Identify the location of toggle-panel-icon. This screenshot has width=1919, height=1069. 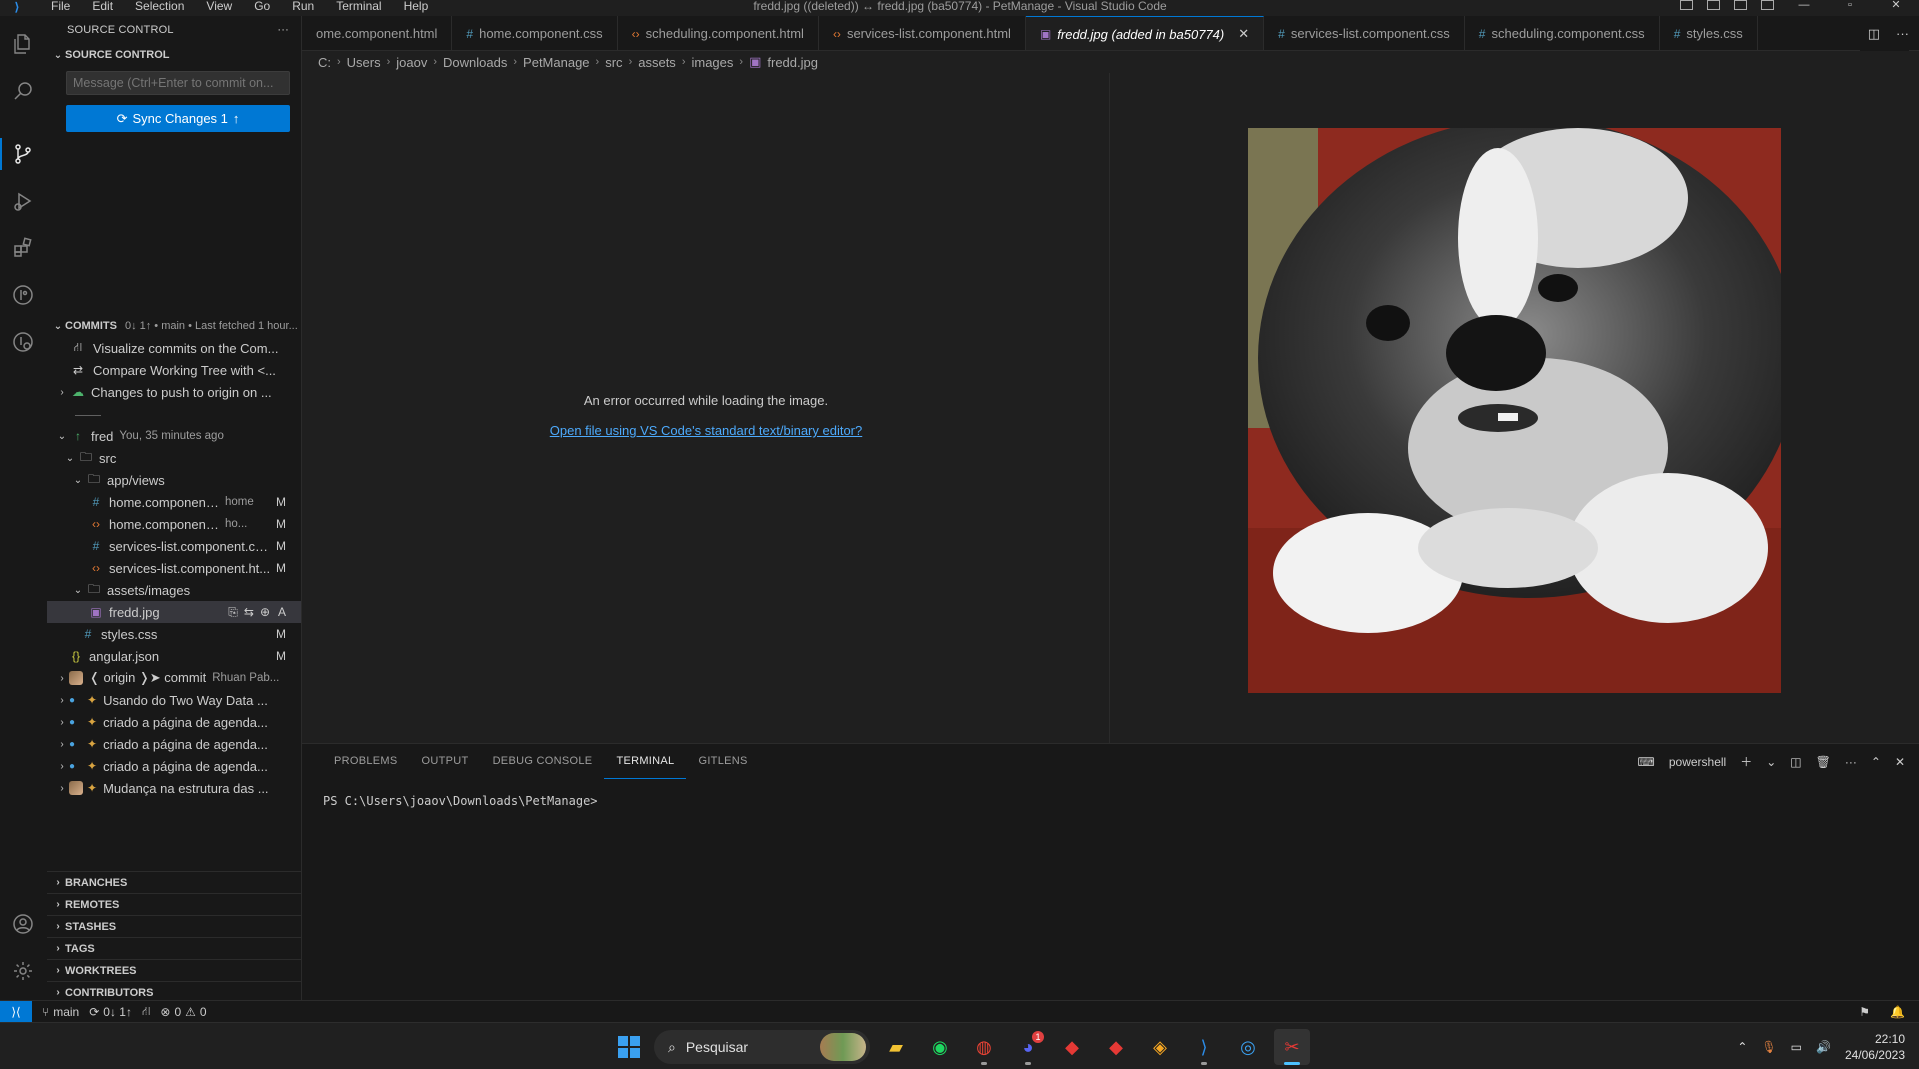
(1713, 5).